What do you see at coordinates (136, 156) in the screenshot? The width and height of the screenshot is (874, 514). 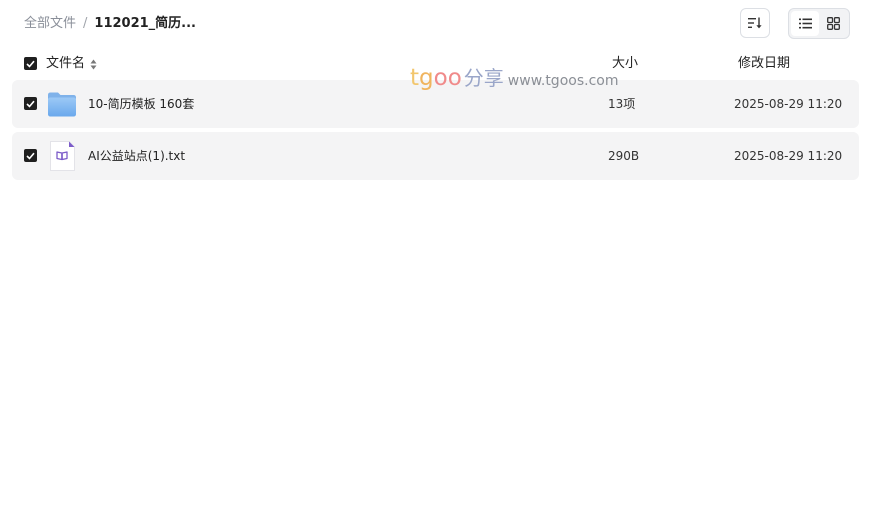 I see `file-name: AI公益站点(1).txt` at bounding box center [136, 156].